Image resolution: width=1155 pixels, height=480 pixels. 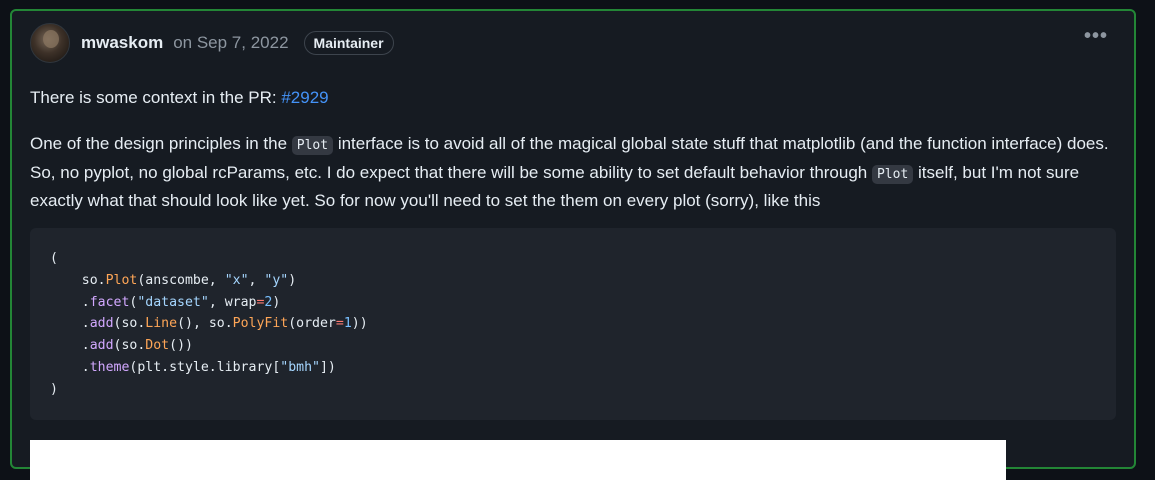 What do you see at coordinates (230, 43) in the screenshot?
I see `comment-date: on Sep 7, 2022` at bounding box center [230, 43].